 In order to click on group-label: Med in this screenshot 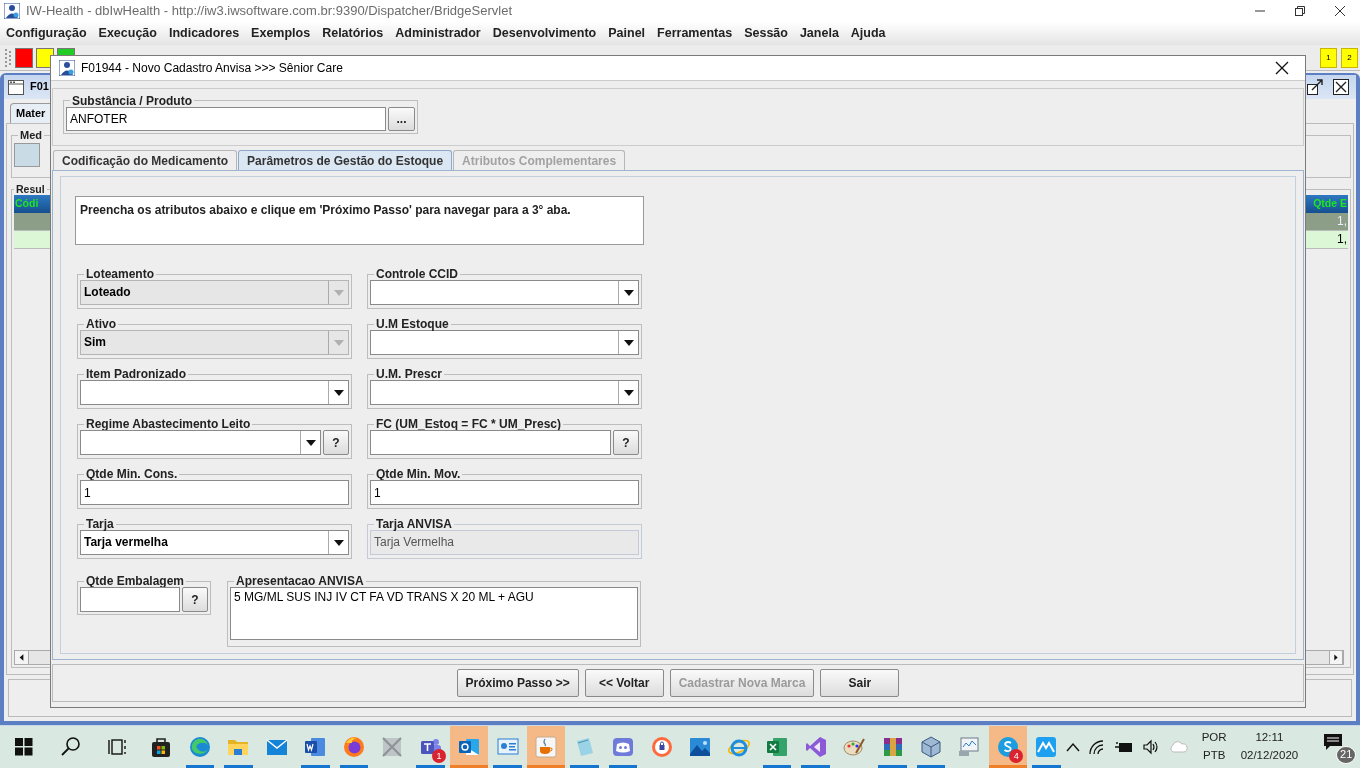, I will do `click(31, 135)`.